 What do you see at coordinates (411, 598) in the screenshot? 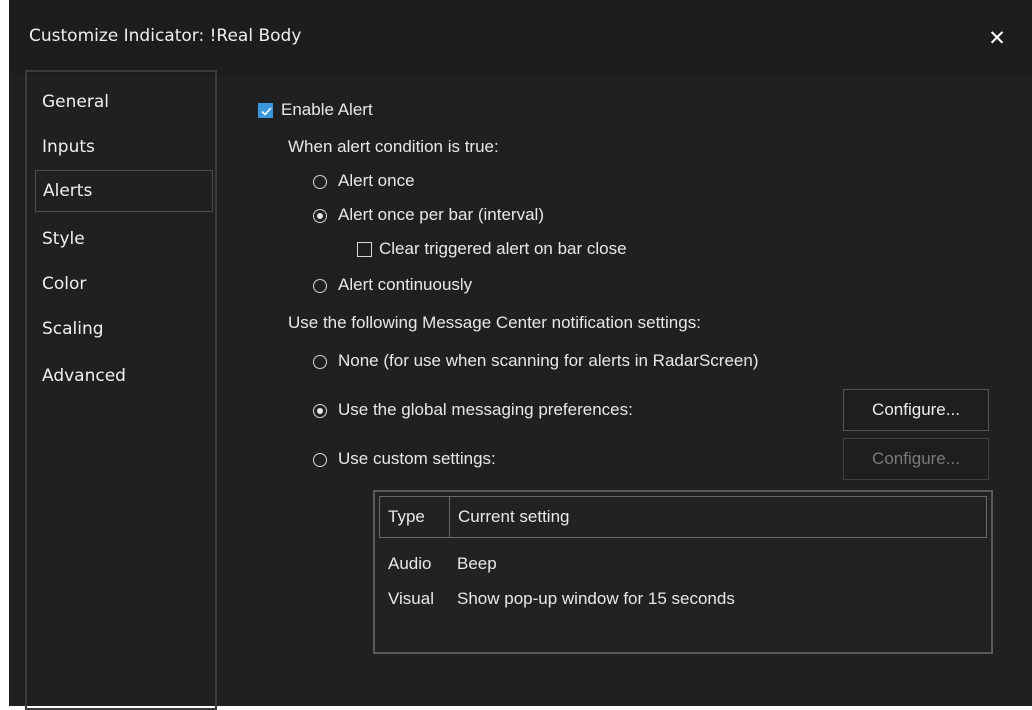
I see `table-cell: Visual` at bounding box center [411, 598].